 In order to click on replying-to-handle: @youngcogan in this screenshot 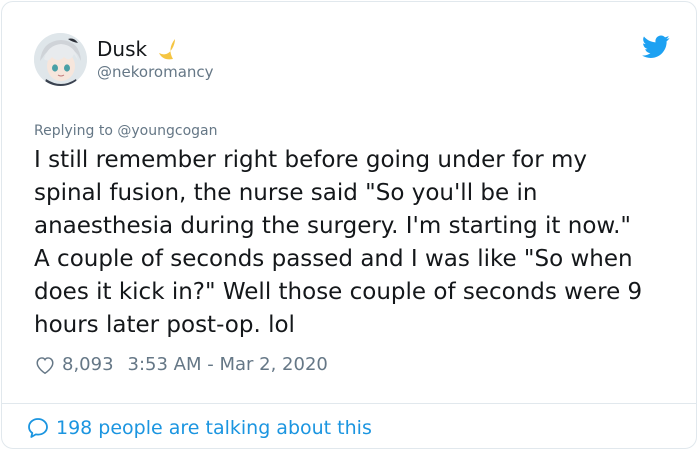, I will do `click(167, 131)`.